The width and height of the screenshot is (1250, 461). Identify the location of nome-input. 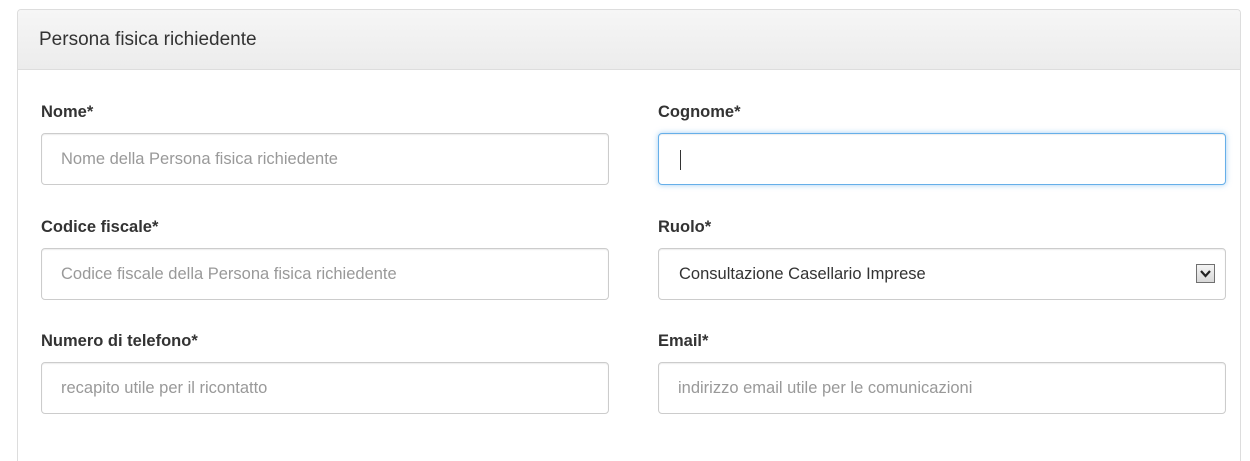
(325, 159).